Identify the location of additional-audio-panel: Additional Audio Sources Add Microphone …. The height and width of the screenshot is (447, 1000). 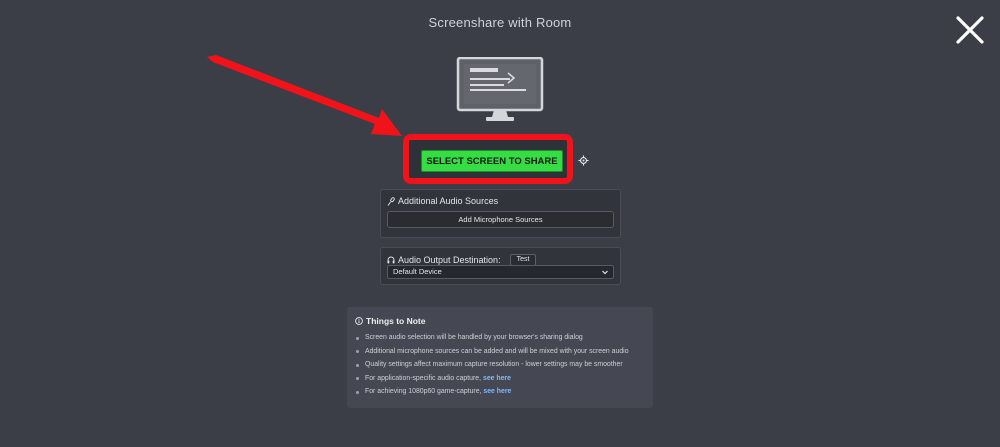
(500, 213).